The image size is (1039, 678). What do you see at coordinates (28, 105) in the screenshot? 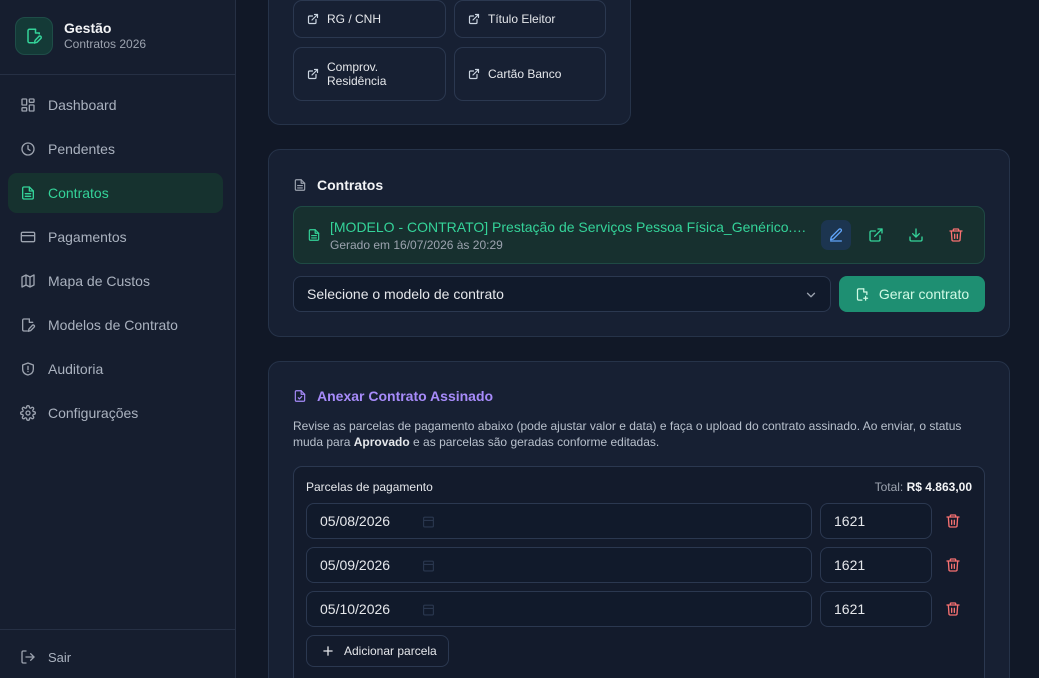
I see `layout-grid-icon` at bounding box center [28, 105].